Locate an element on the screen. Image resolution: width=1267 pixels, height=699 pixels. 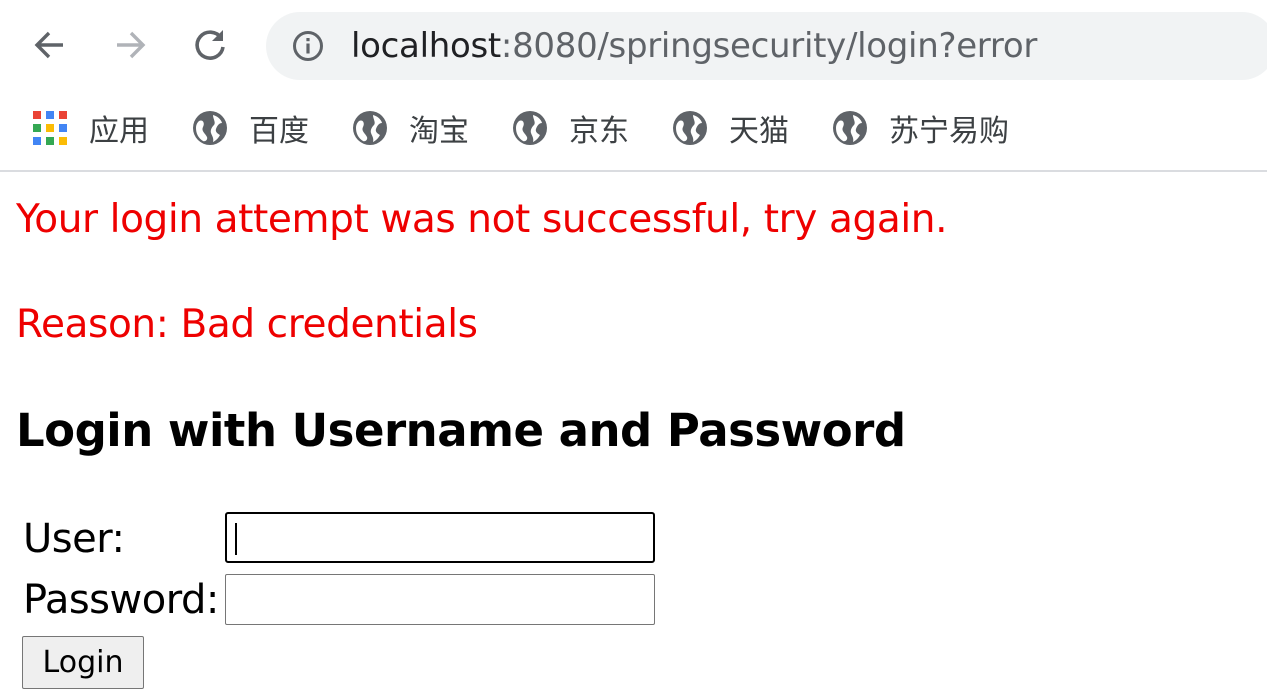
info-icon is located at coordinates (308, 46).